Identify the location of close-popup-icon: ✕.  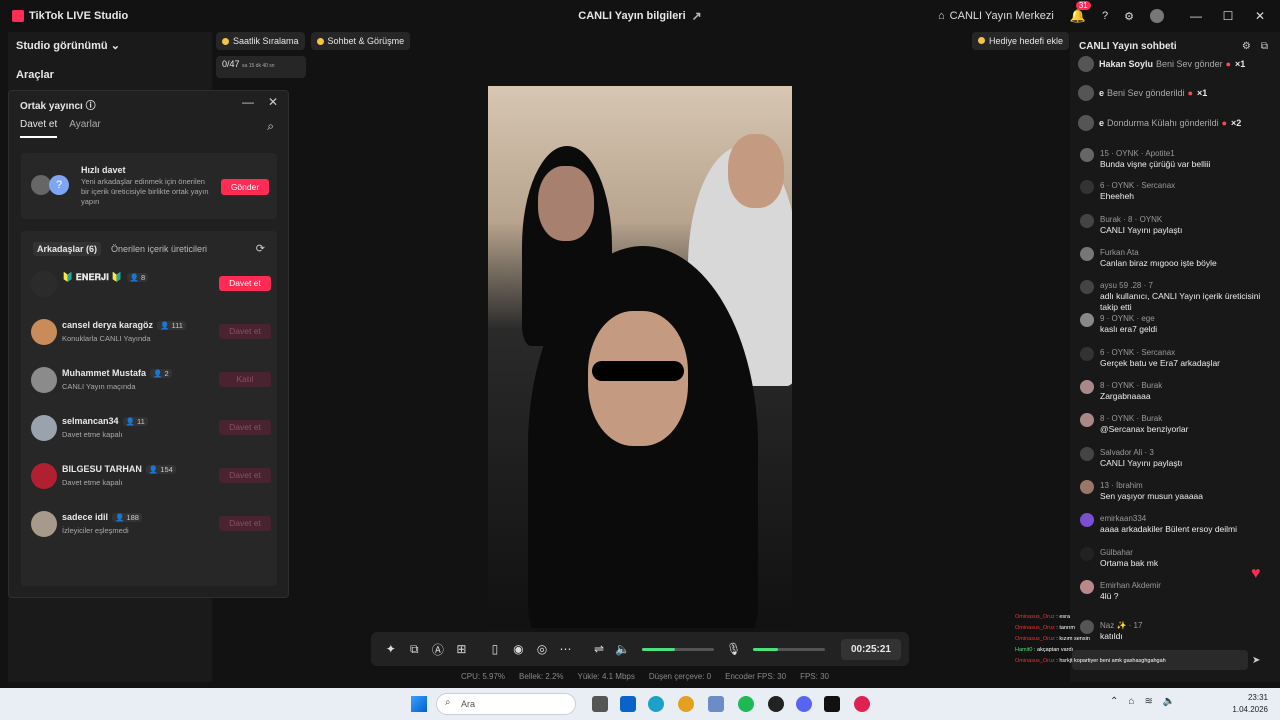
(273, 102).